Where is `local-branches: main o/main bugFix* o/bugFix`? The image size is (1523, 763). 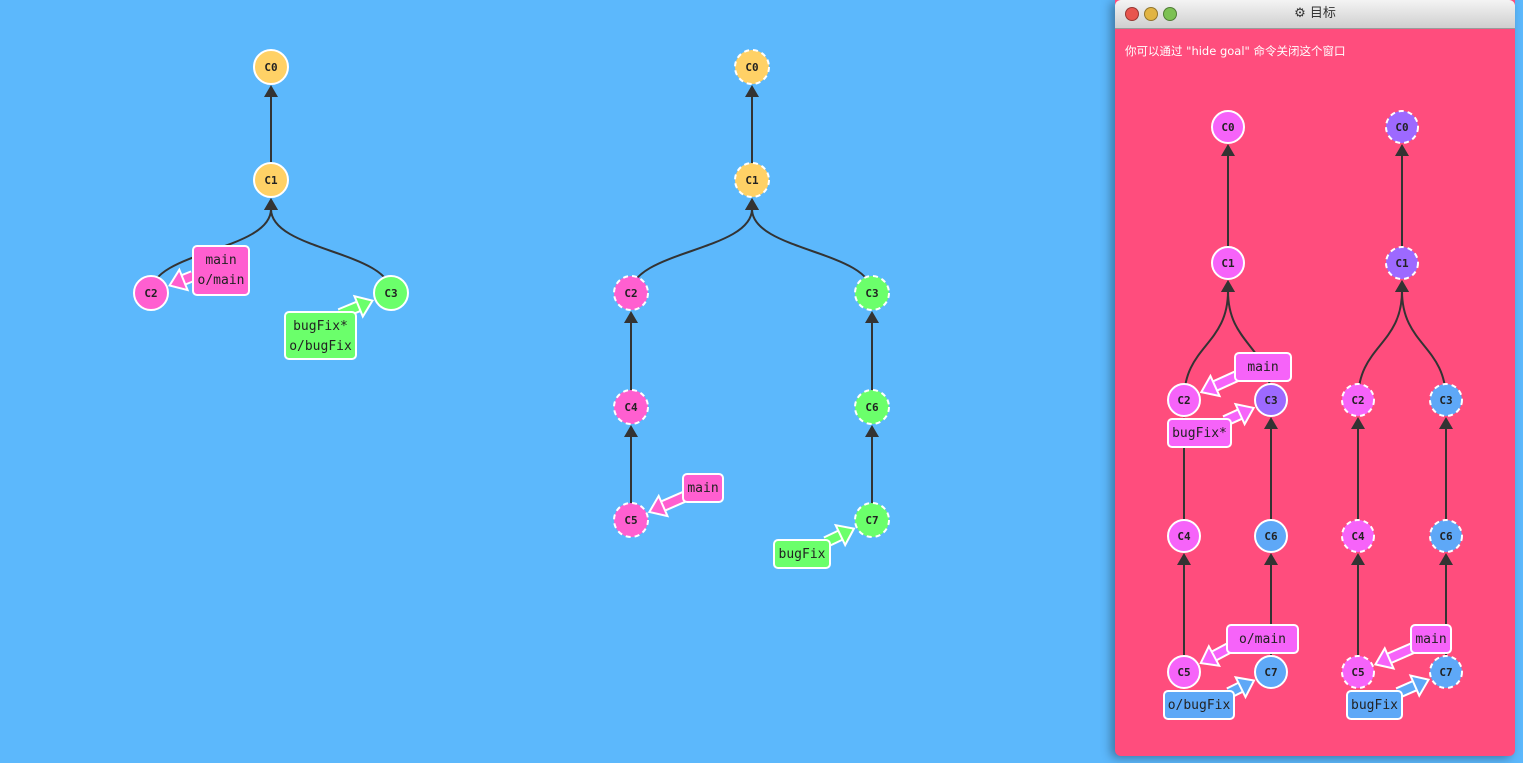
local-branches: main o/main bugFix* o/bugFix is located at coordinates (271, 302).